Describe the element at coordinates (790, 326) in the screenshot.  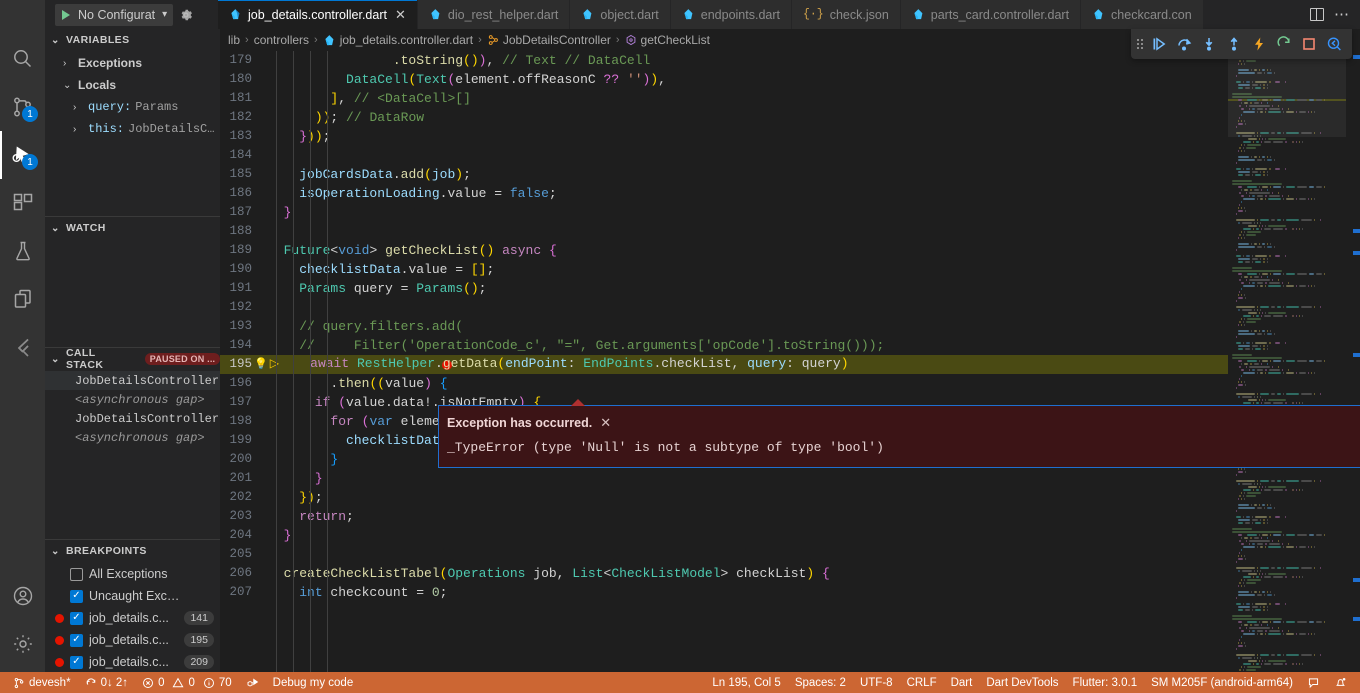
I see `code-line: 193 // query.filters.add(` at that location.